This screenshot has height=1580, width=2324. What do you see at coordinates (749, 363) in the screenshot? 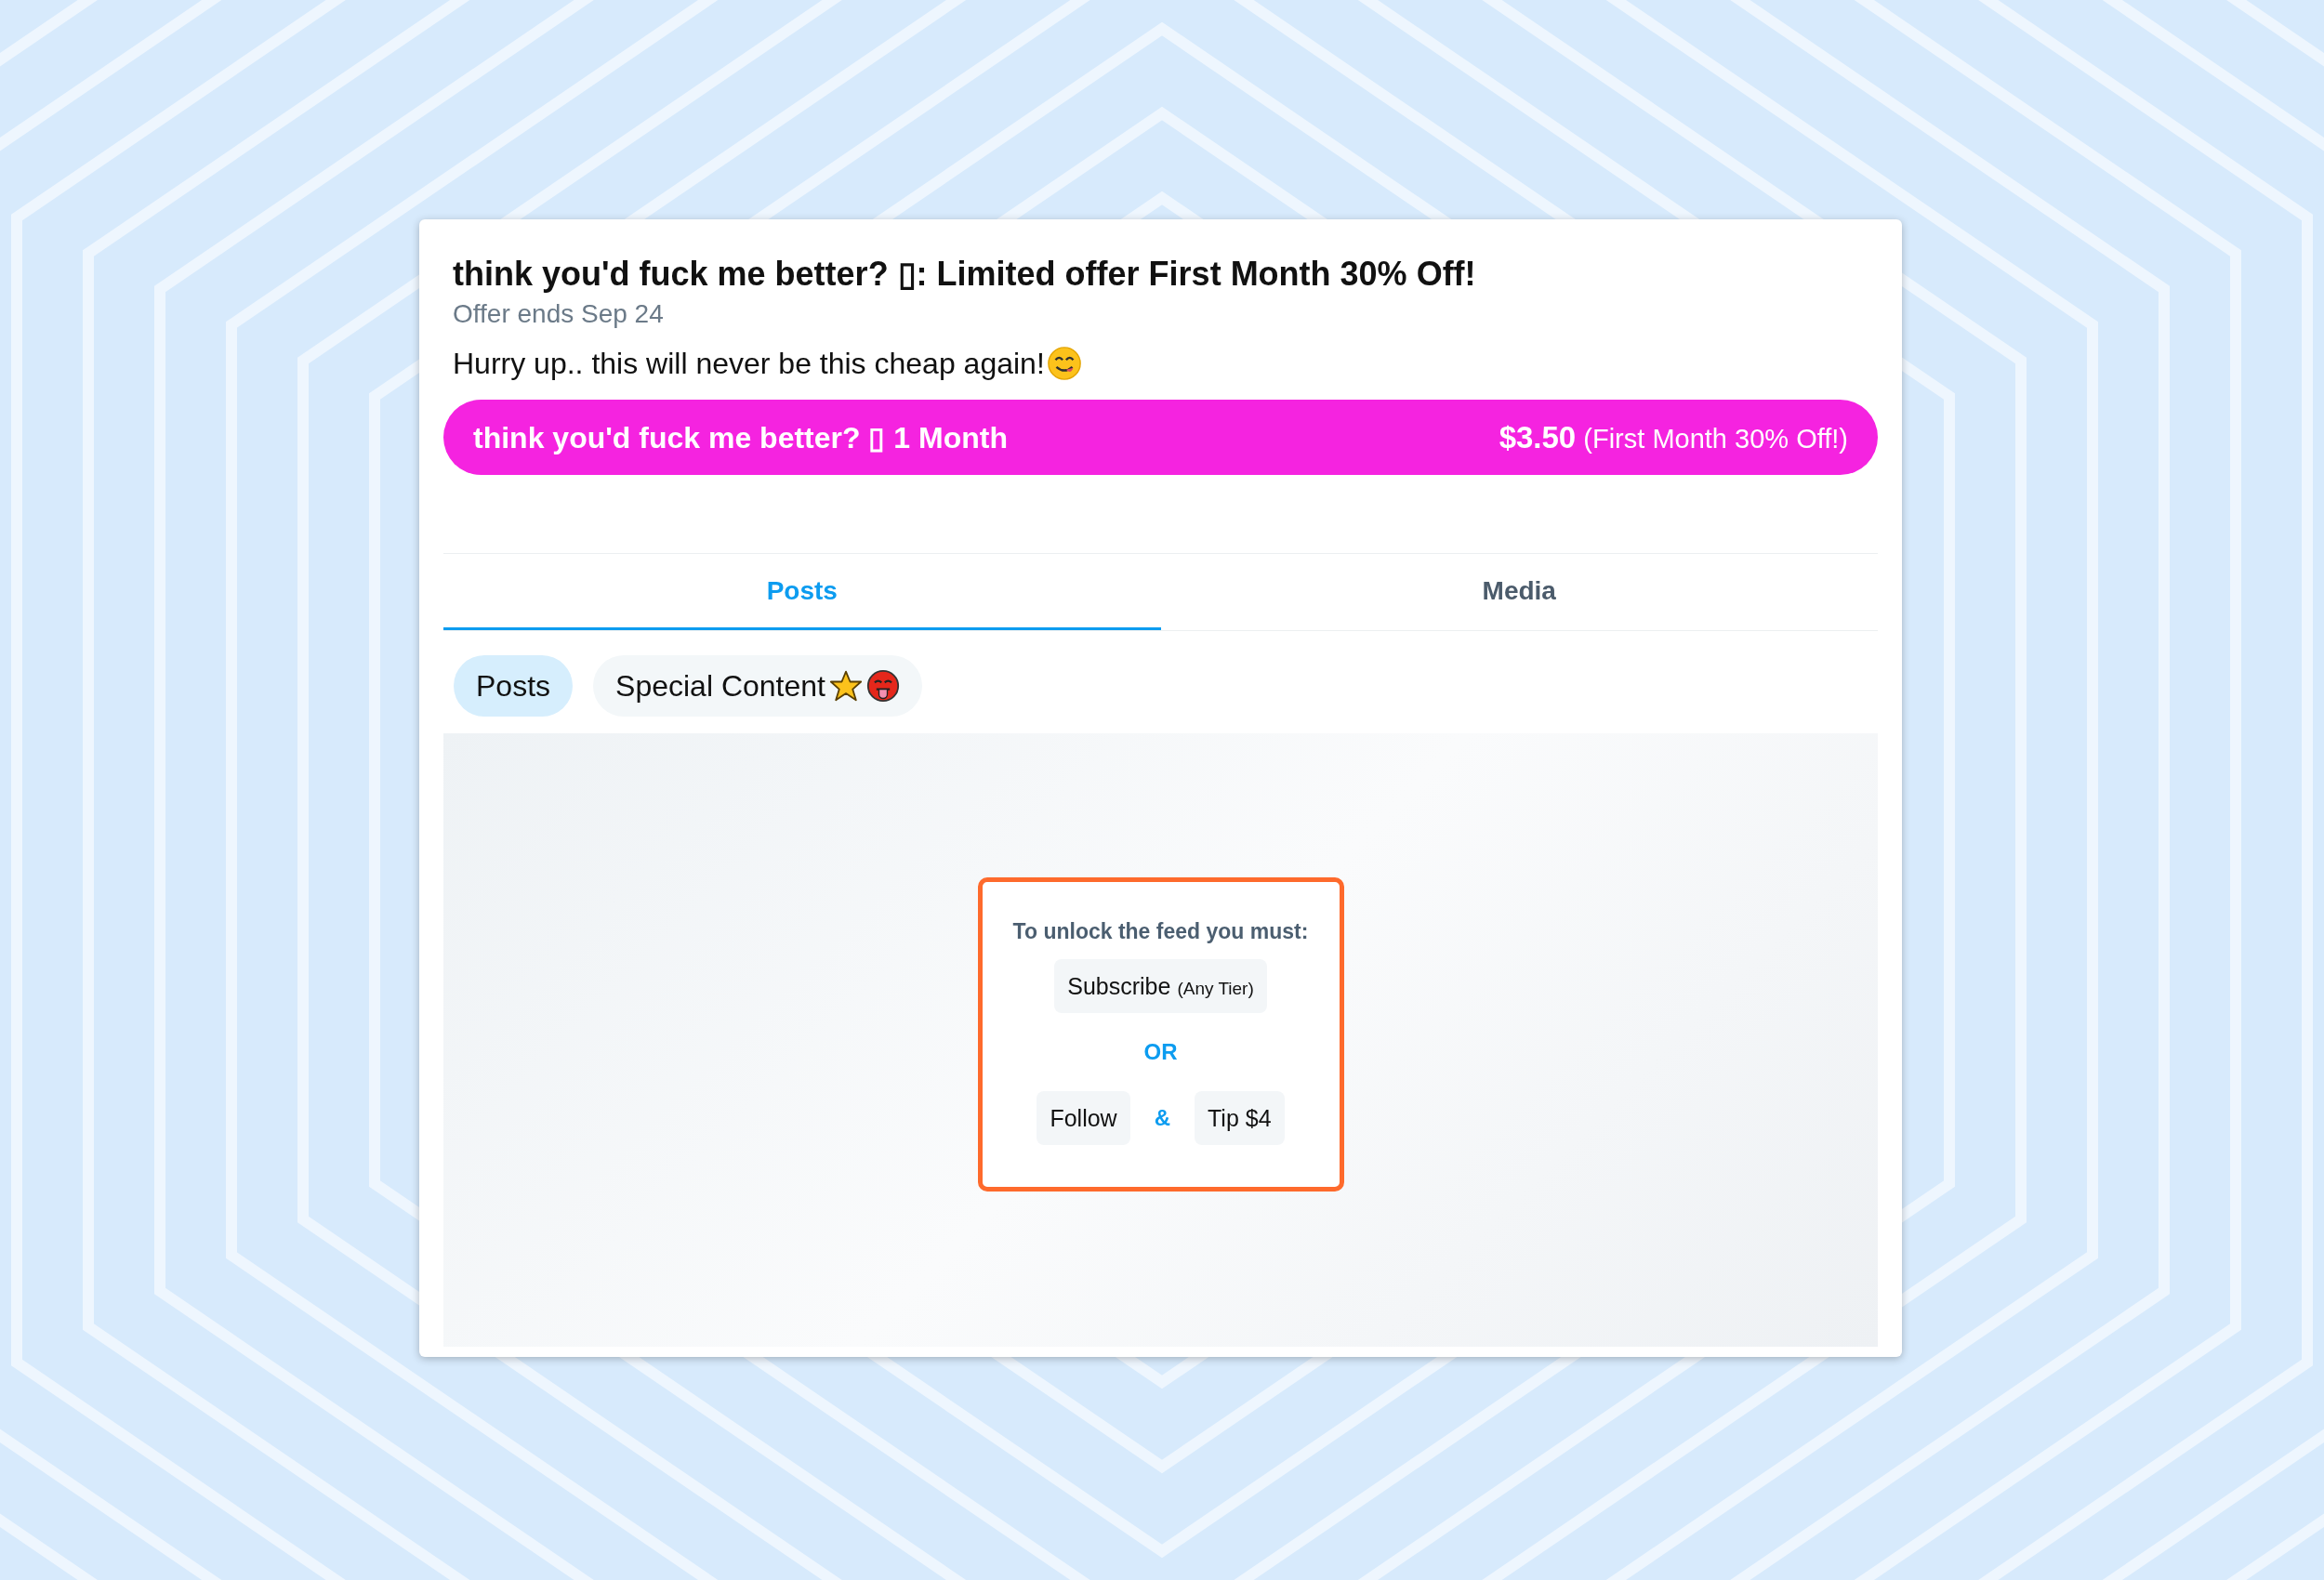
I see `offer-message: Hurry up.. this will never be this cheap again!` at bounding box center [749, 363].